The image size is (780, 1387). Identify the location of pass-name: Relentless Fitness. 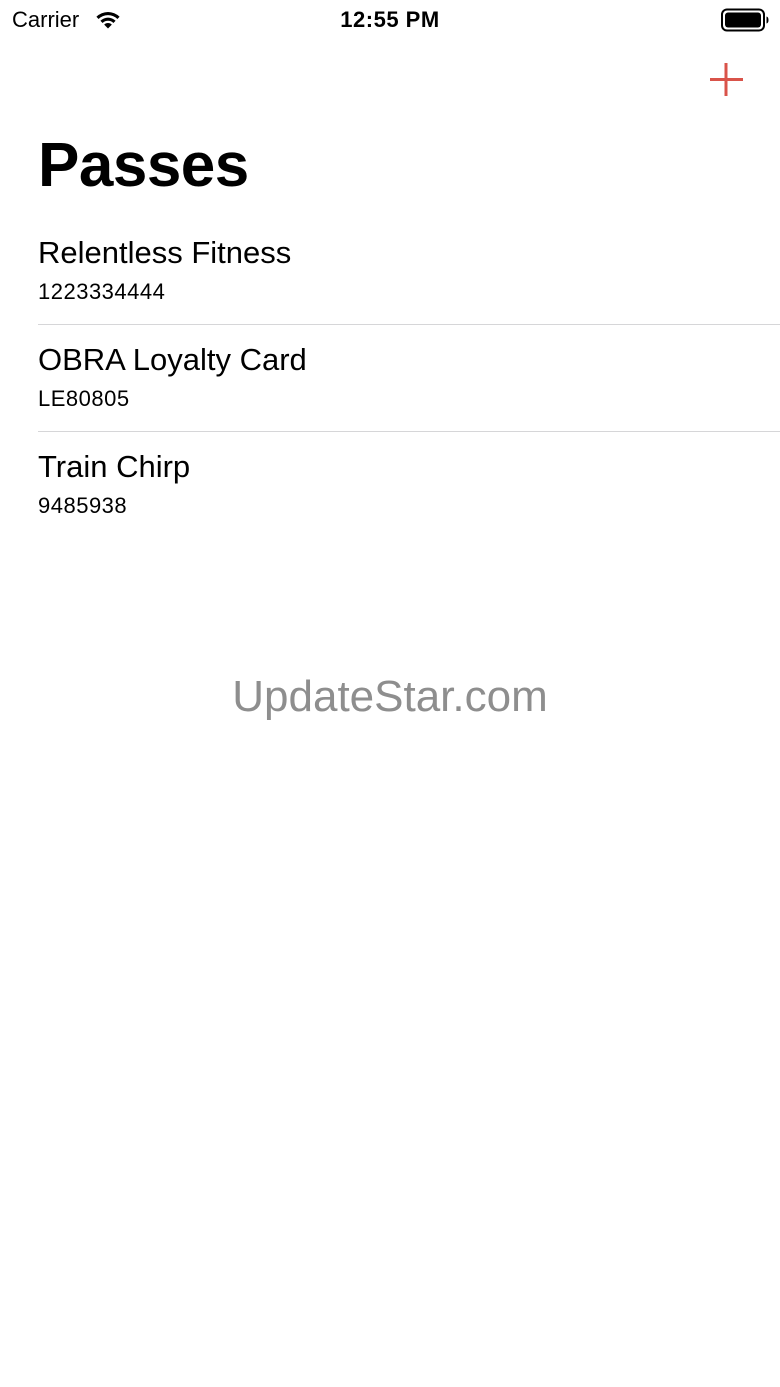
(165, 252).